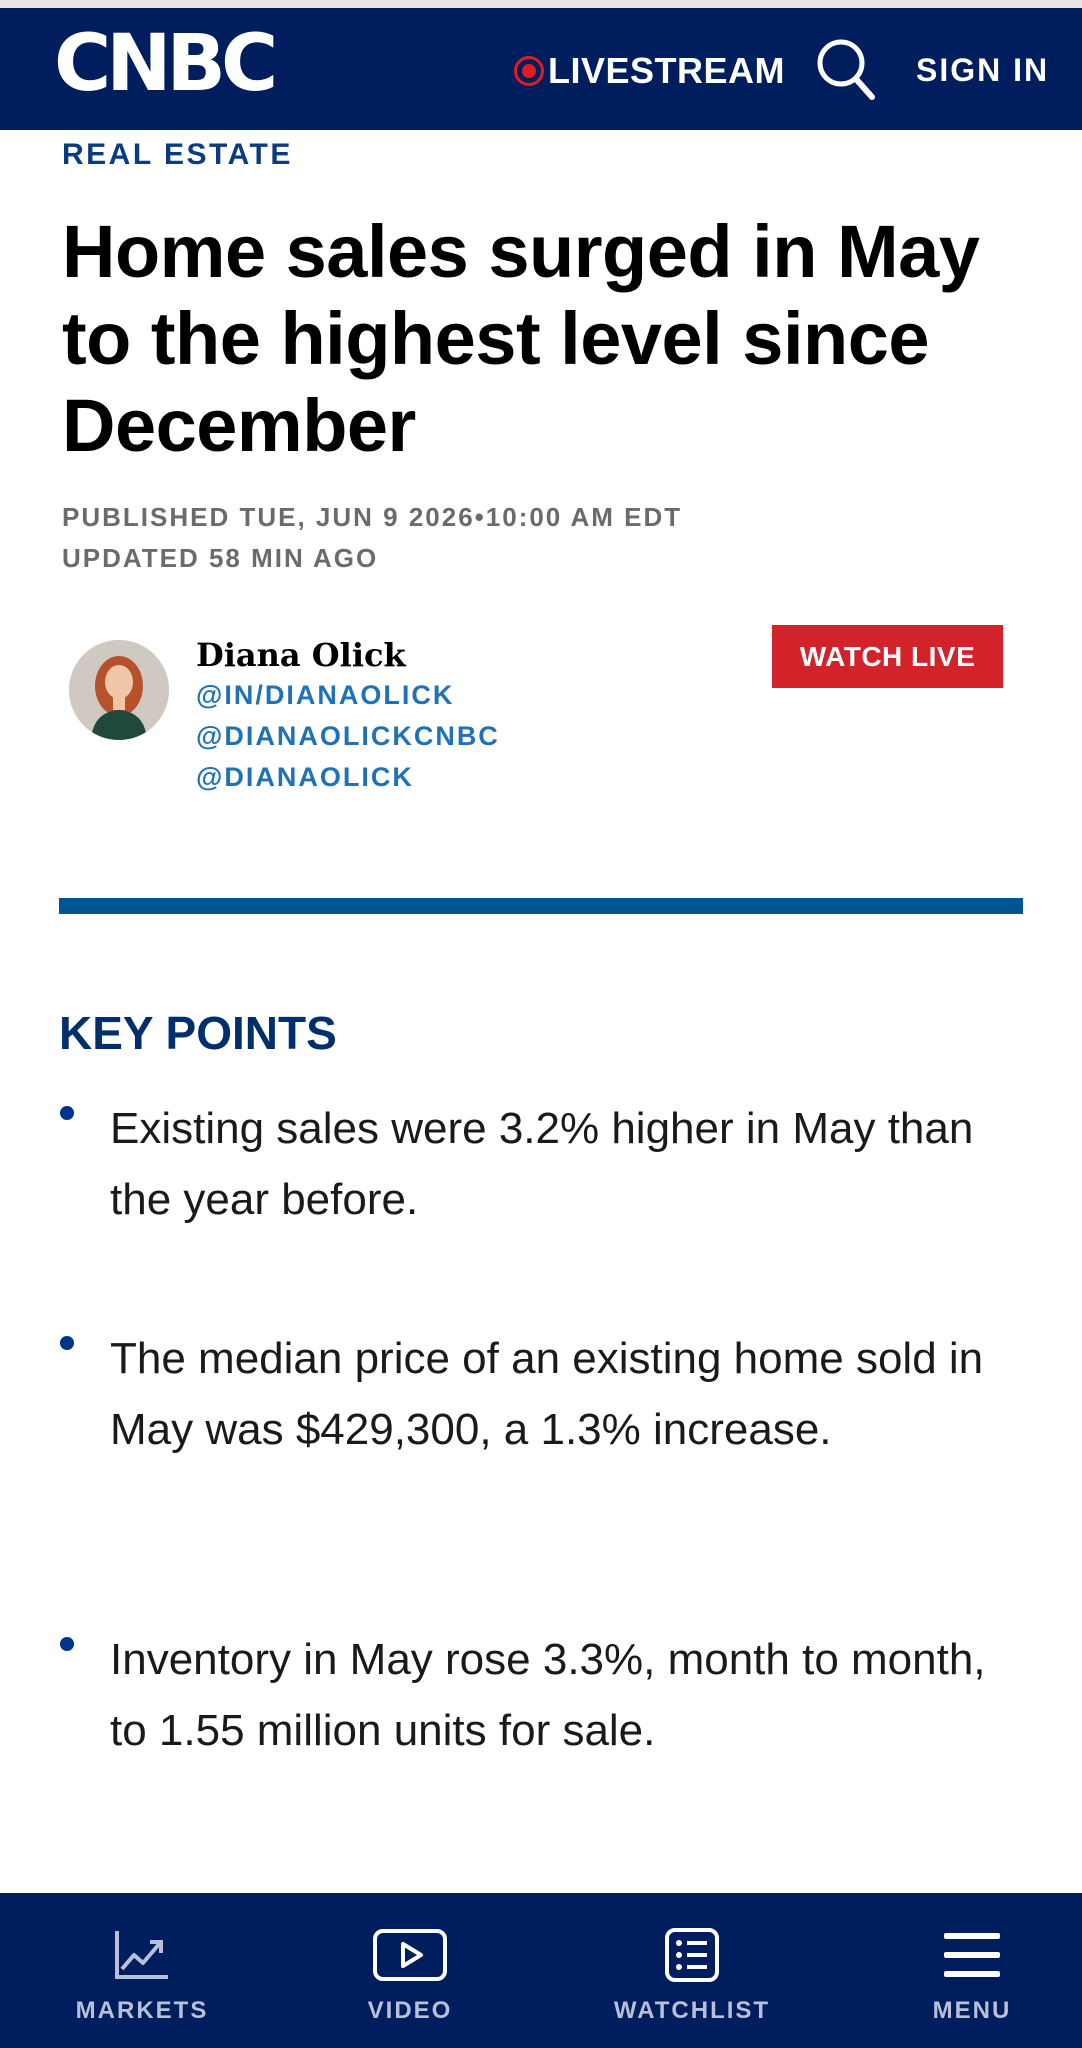  What do you see at coordinates (667, 70) in the screenshot?
I see `livestream-label: LIVESTREAM` at bounding box center [667, 70].